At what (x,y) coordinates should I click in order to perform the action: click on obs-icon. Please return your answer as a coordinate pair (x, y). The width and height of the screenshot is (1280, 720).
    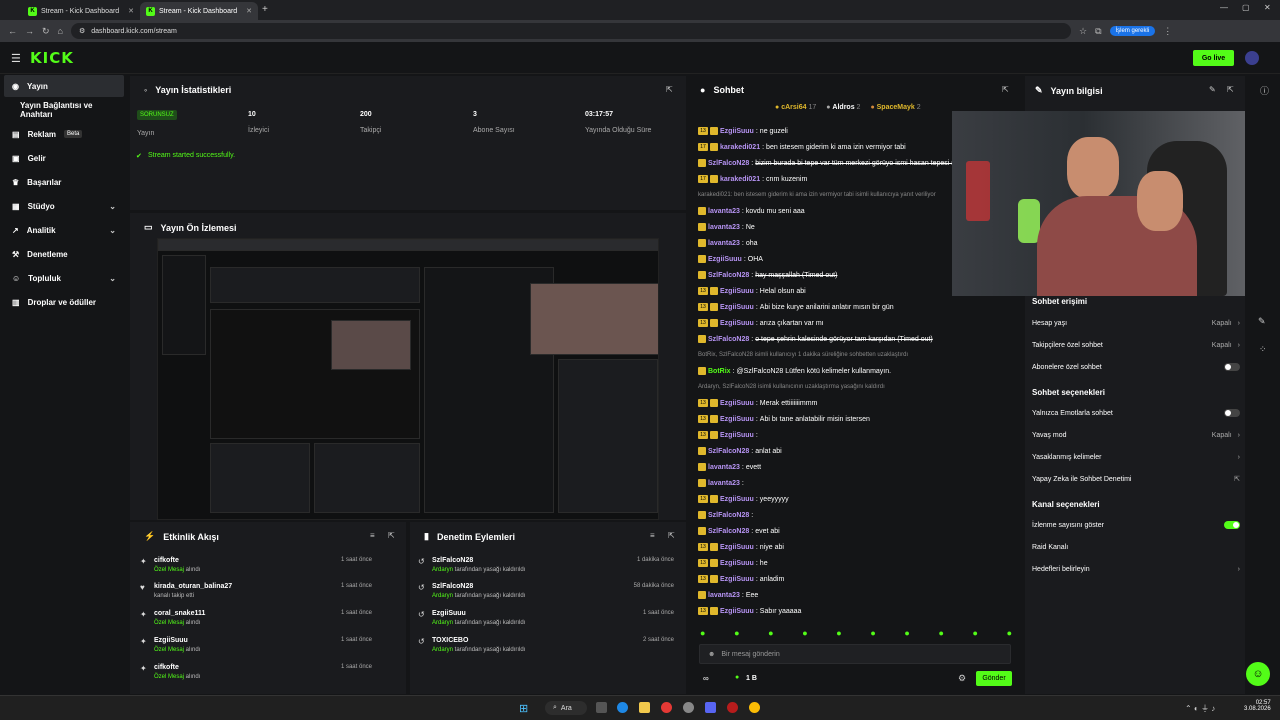
    Looking at the image, I should click on (688, 707).